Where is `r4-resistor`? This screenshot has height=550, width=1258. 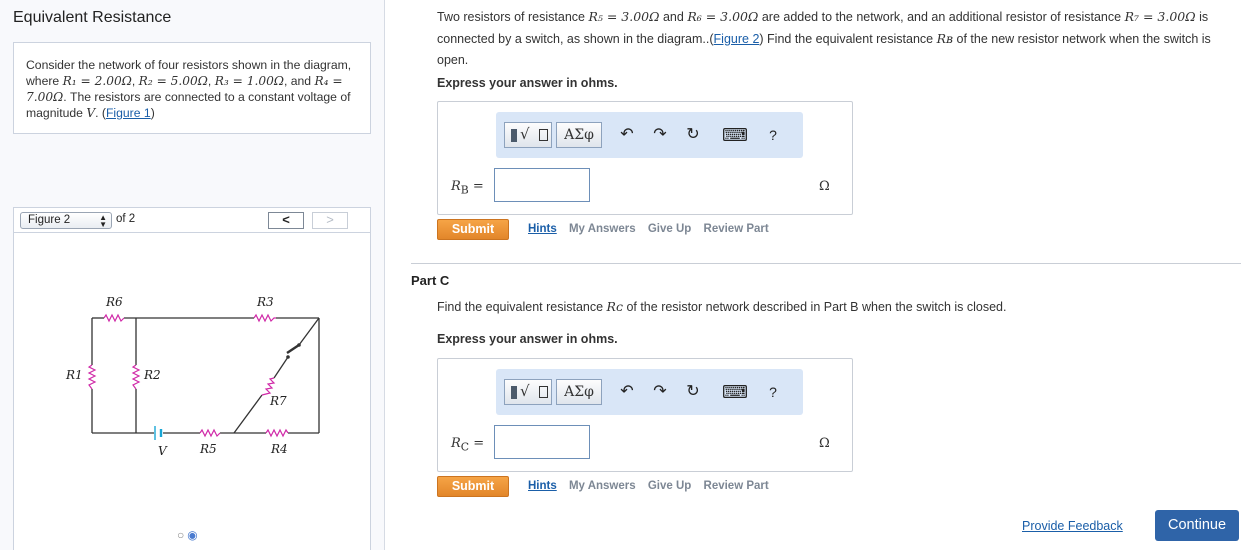 r4-resistor is located at coordinates (277, 433).